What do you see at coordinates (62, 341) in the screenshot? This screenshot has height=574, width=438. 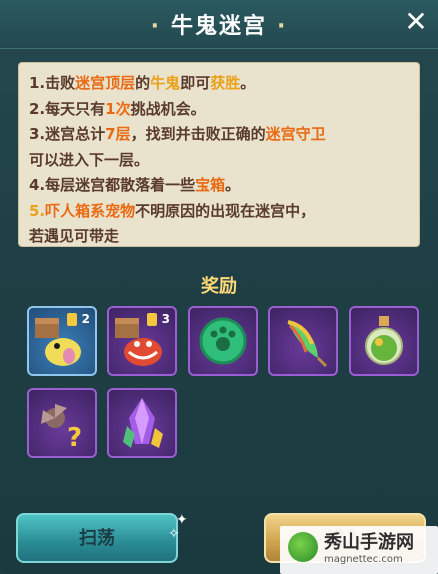 I see `reward-slot-1: 2` at bounding box center [62, 341].